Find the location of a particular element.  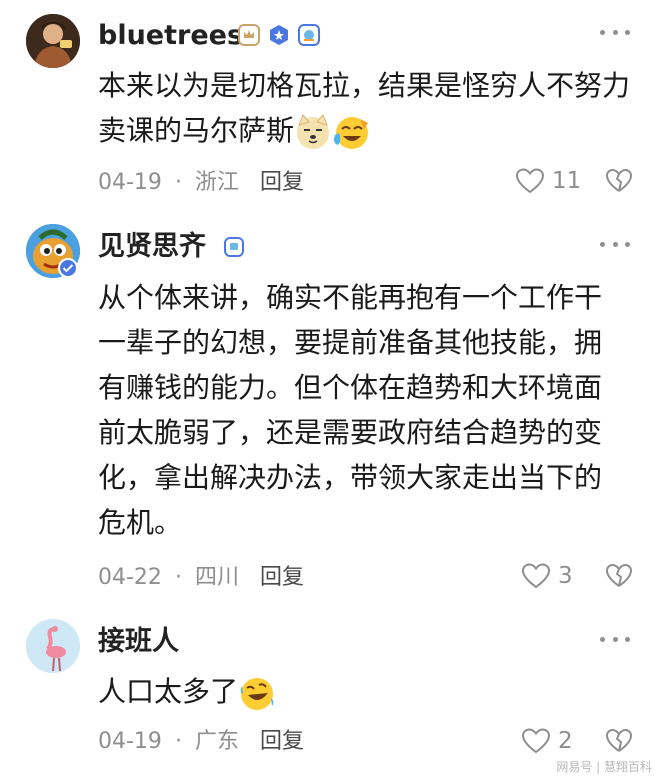

comment-location: 浙江 is located at coordinates (216, 182).